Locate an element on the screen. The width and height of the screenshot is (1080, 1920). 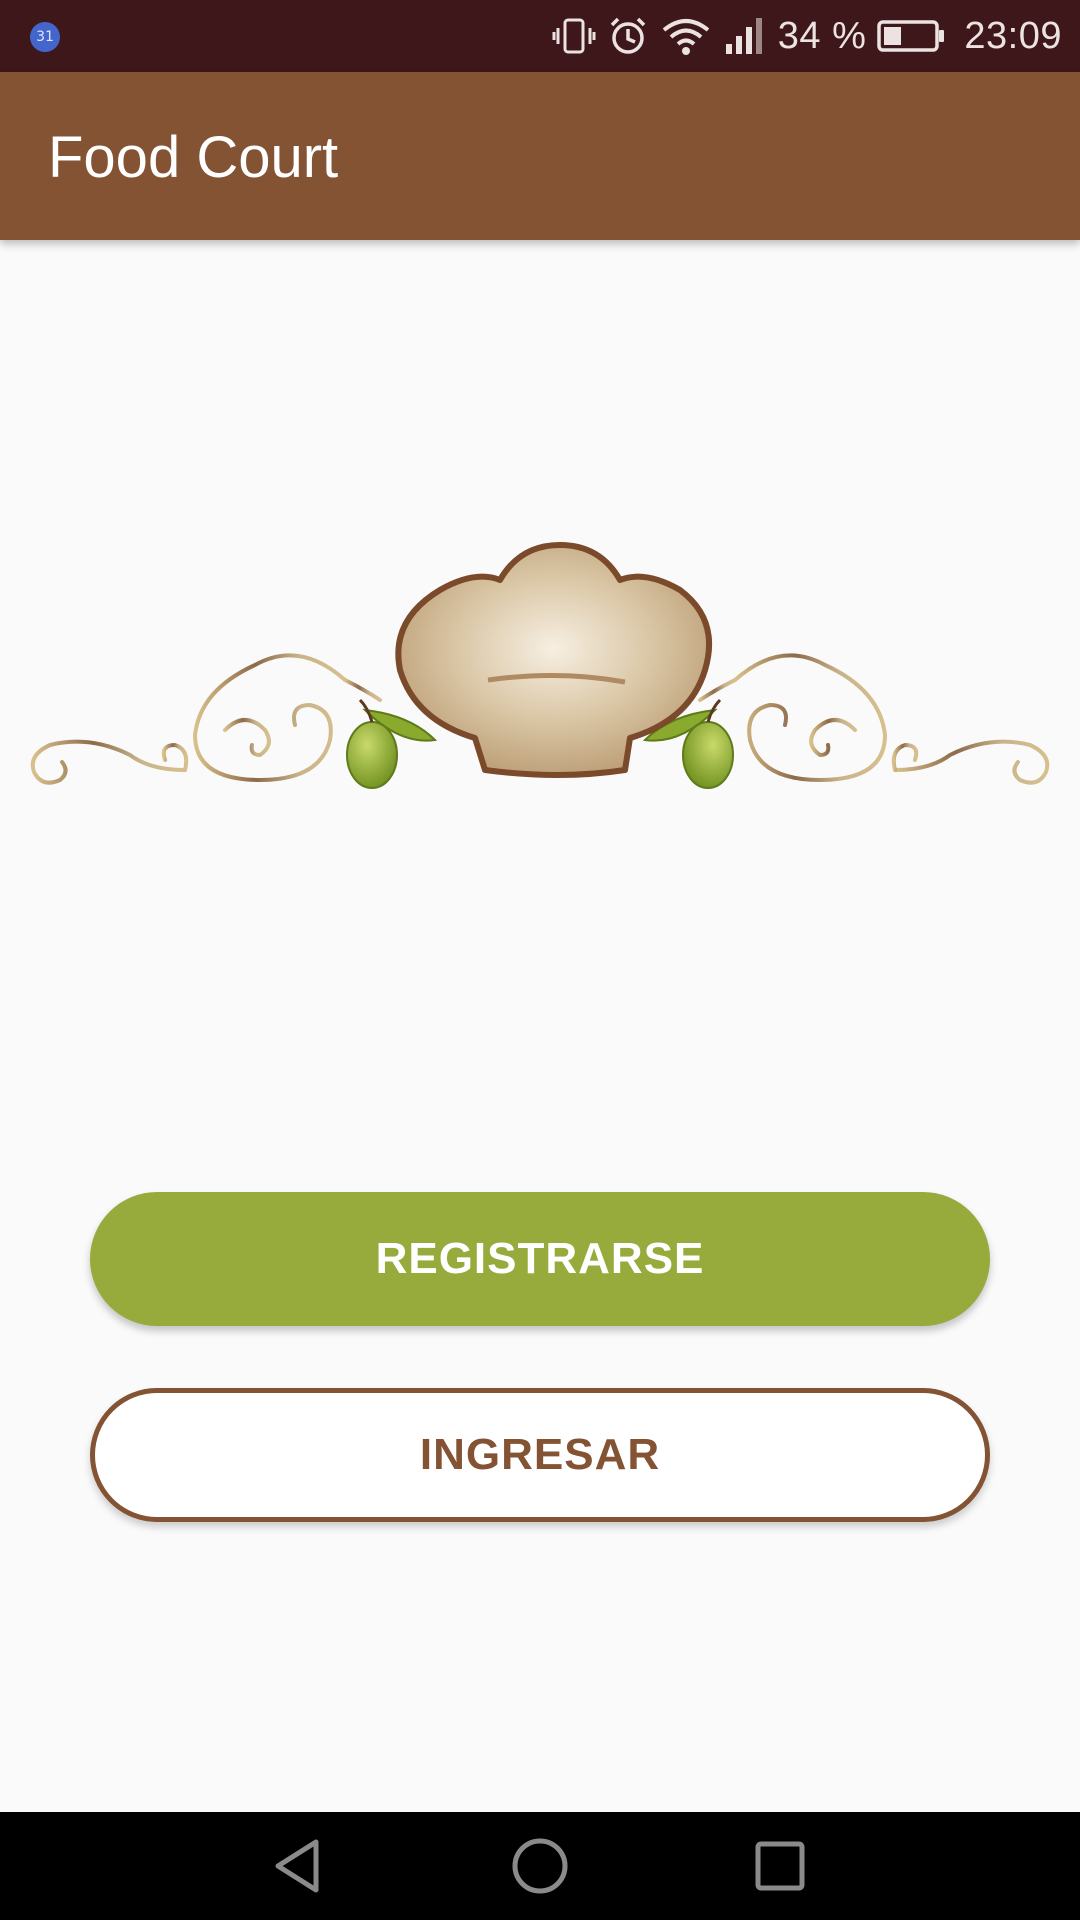
register-button-label: REGISTRARSE is located at coordinates (540, 1258).